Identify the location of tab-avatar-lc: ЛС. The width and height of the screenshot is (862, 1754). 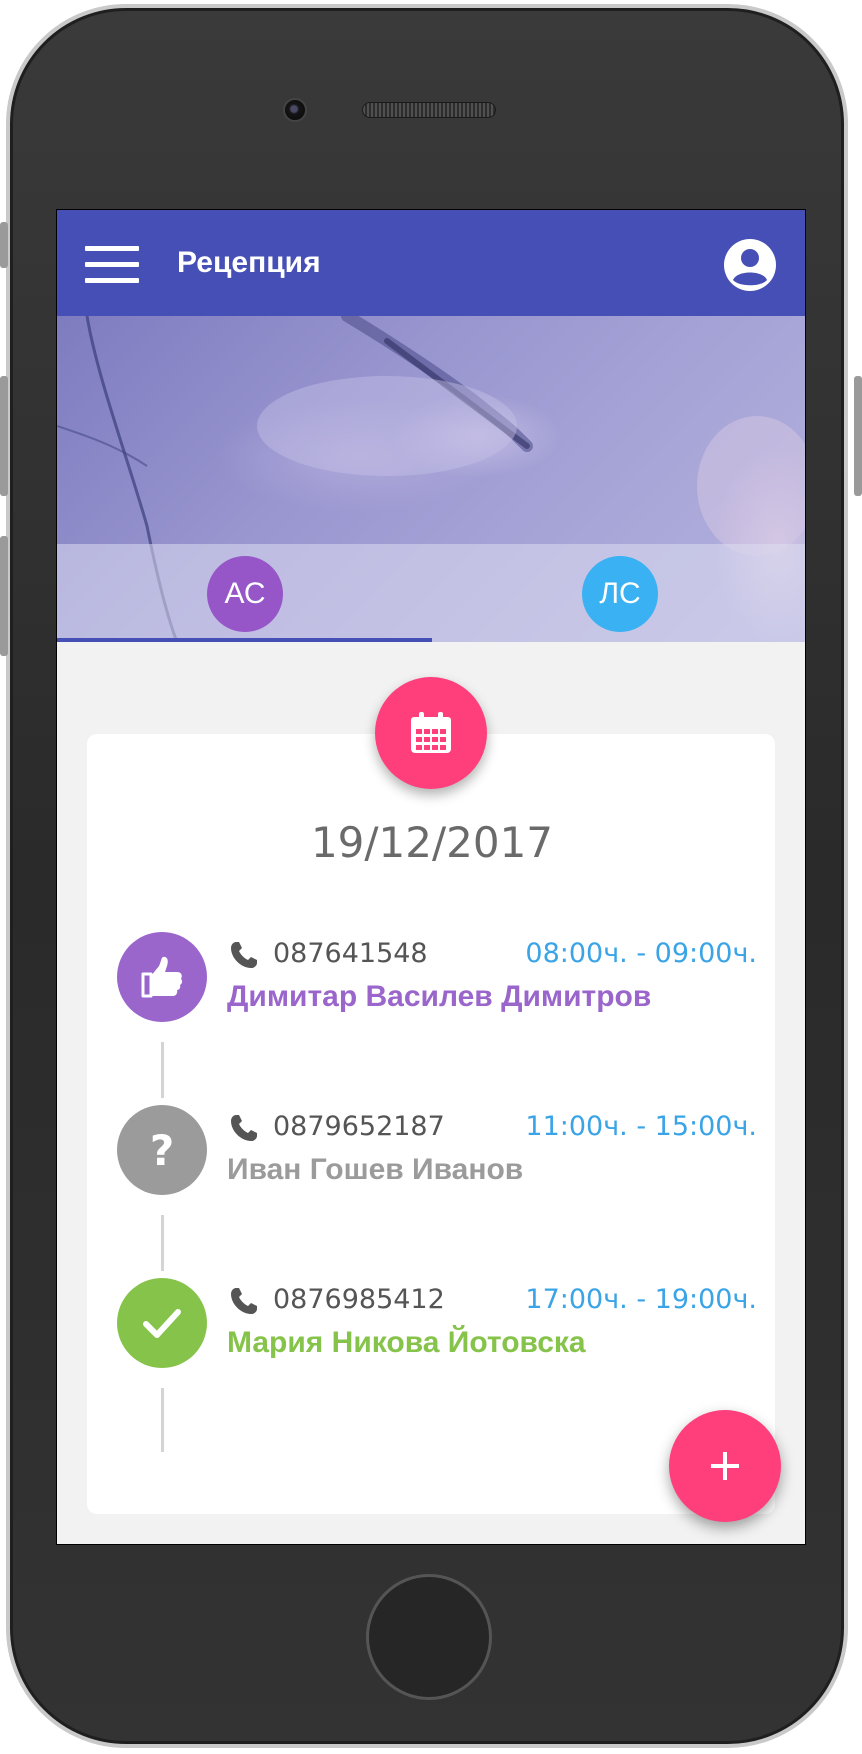
(620, 594).